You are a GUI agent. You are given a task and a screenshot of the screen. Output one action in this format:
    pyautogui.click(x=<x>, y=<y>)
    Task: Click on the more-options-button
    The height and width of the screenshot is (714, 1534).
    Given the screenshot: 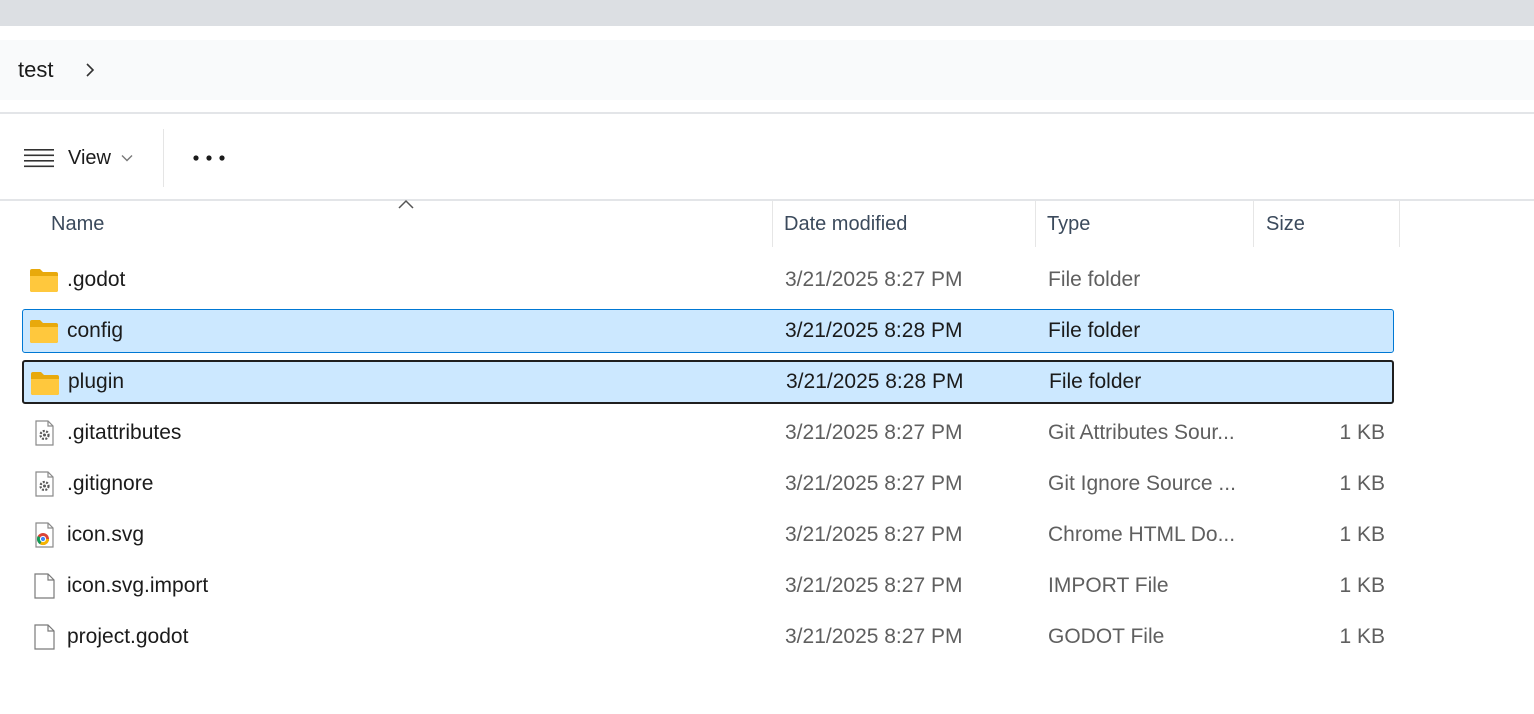 What is the action you would take?
    pyautogui.click(x=209, y=158)
    